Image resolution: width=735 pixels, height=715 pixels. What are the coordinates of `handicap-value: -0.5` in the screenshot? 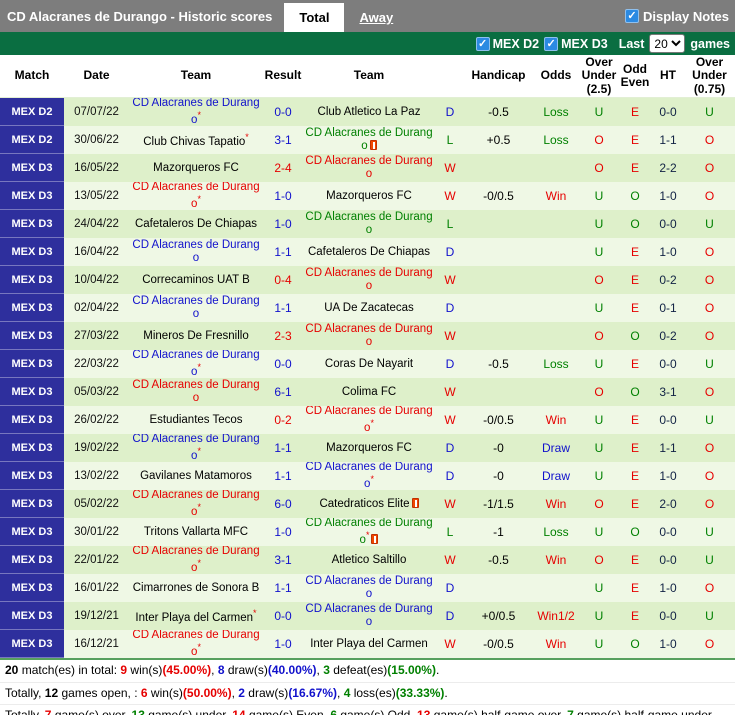 It's located at (498, 364).